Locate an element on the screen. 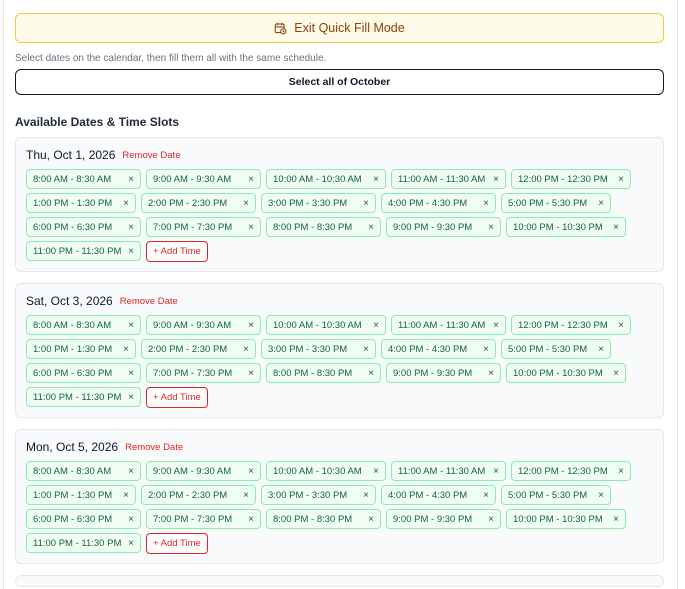  select-all-month-button: Select all of October is located at coordinates (339, 82).